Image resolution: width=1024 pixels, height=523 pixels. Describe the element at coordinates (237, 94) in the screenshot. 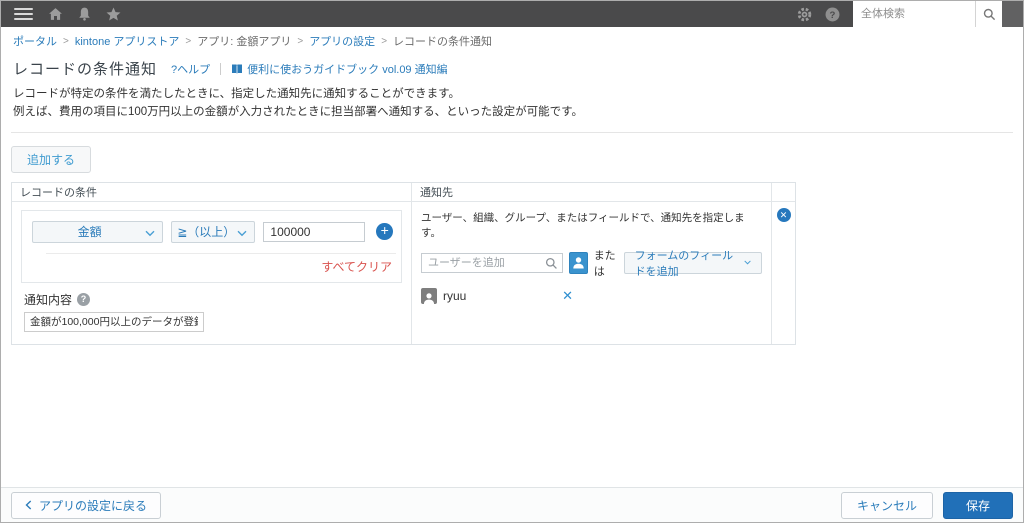

I see `description-line-1: レコードが特定の条件を満たしたときに、指定した通知先に通知することができます。` at that location.